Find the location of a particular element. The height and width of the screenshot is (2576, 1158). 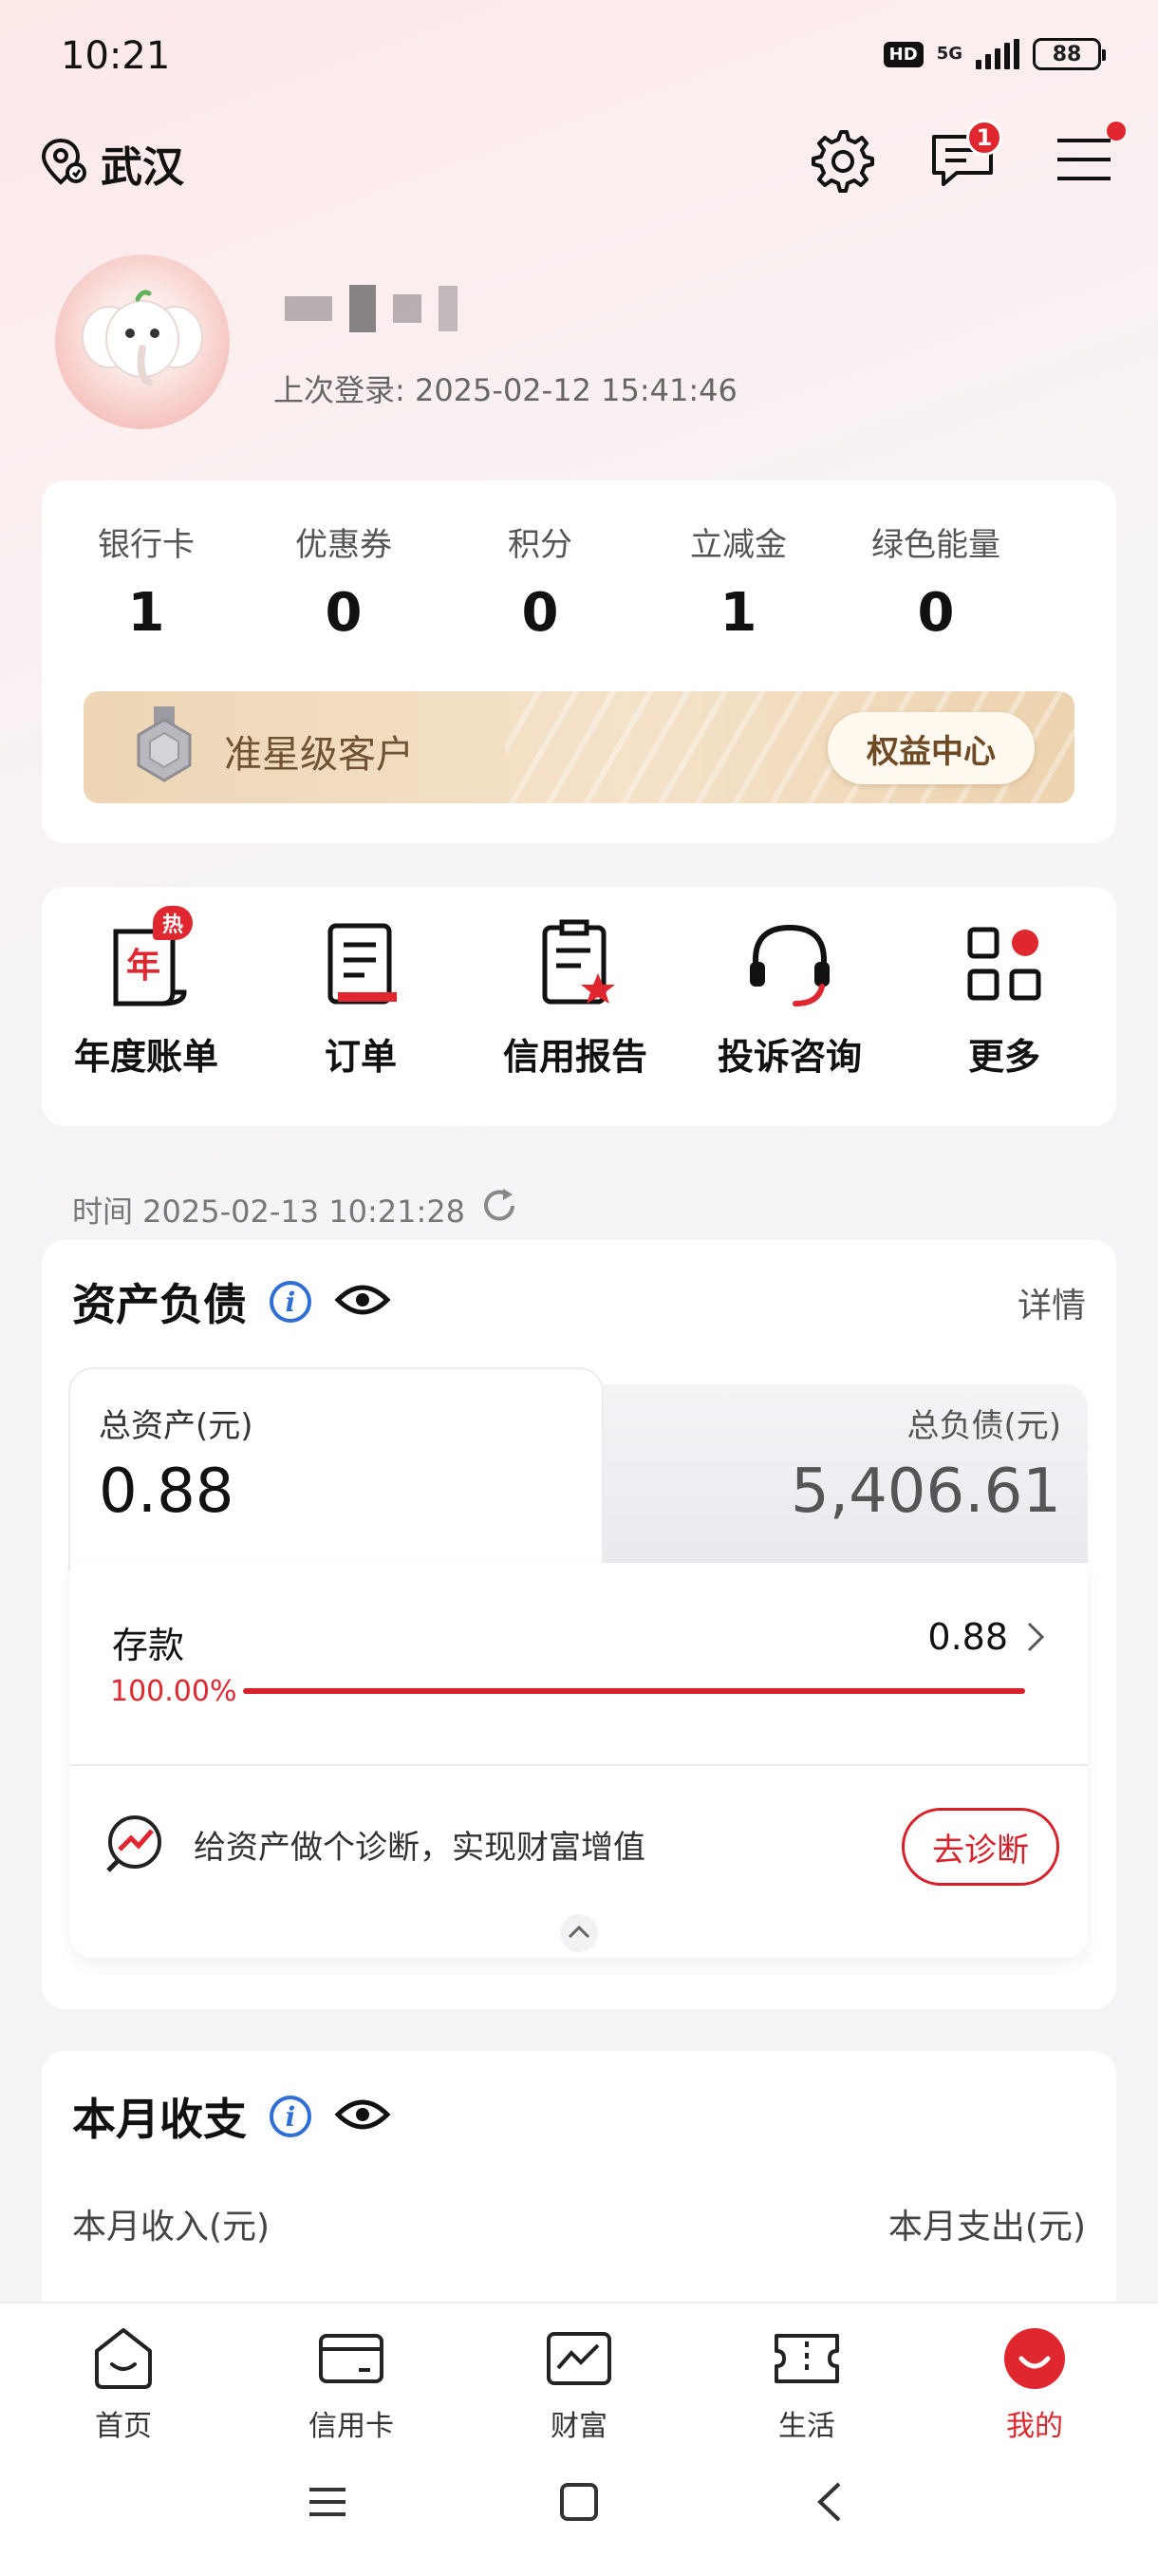

stat-points: 积分 0 is located at coordinates (540, 581).